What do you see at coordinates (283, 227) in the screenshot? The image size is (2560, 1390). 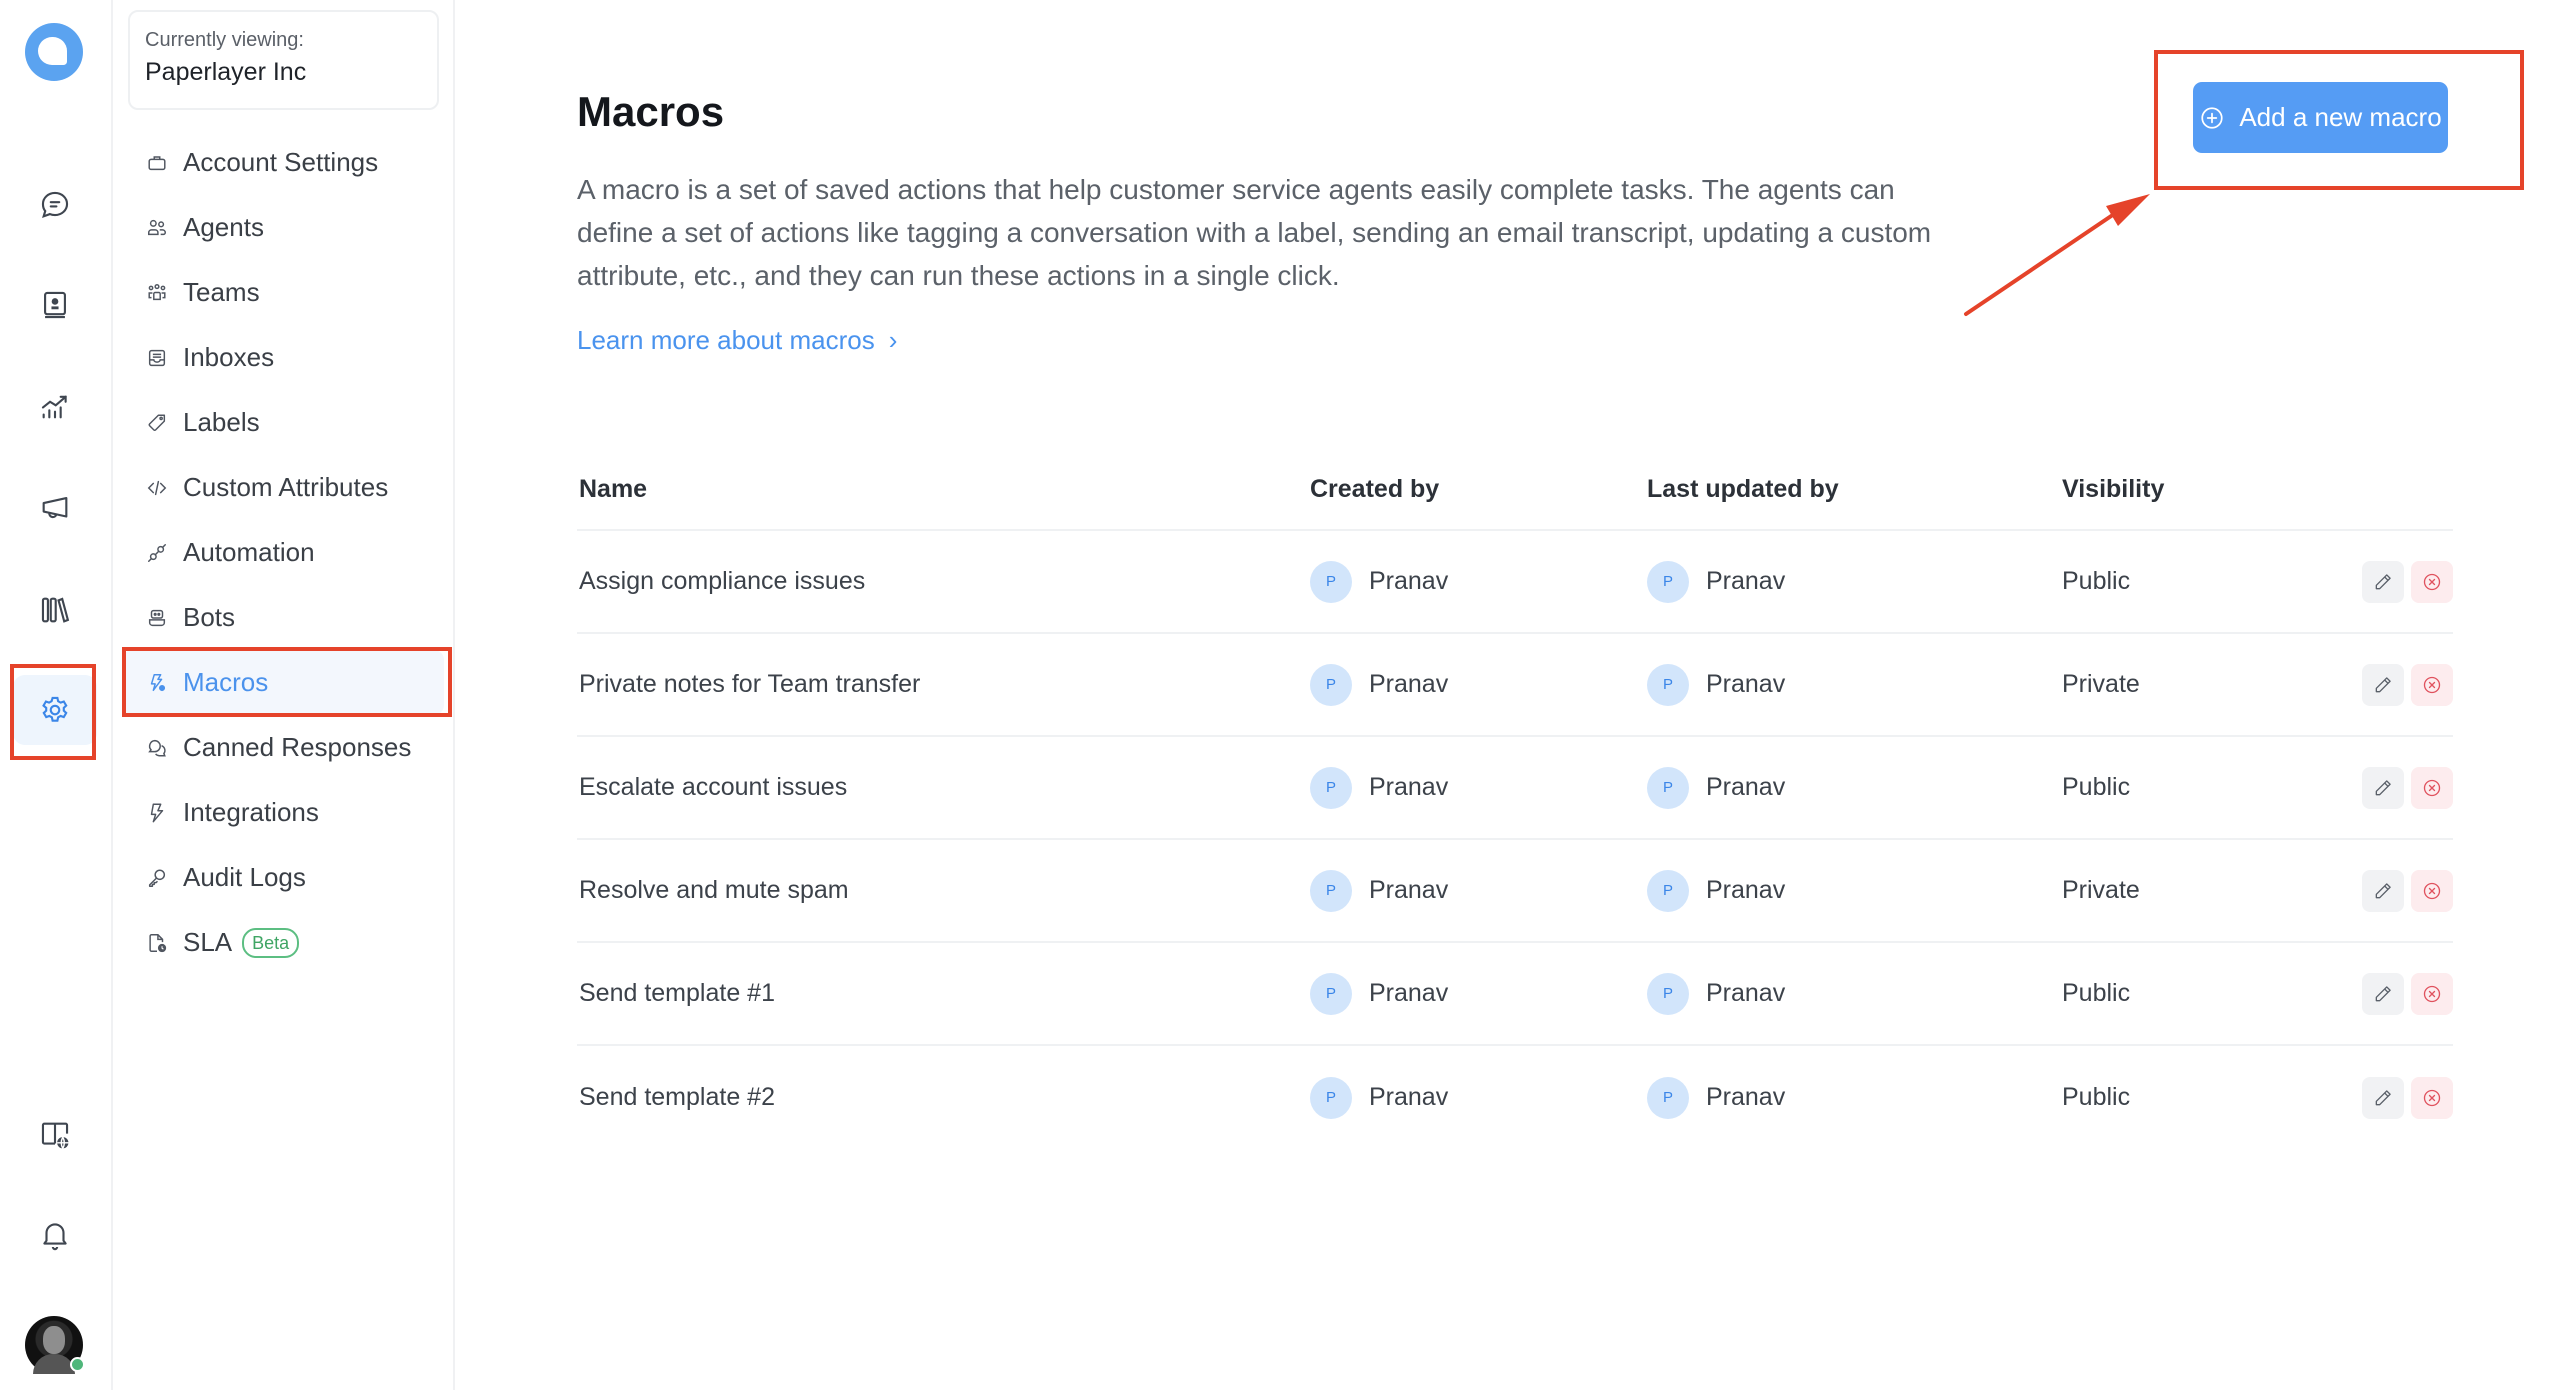 I see `sidebar-item-agents: Agents` at bounding box center [283, 227].